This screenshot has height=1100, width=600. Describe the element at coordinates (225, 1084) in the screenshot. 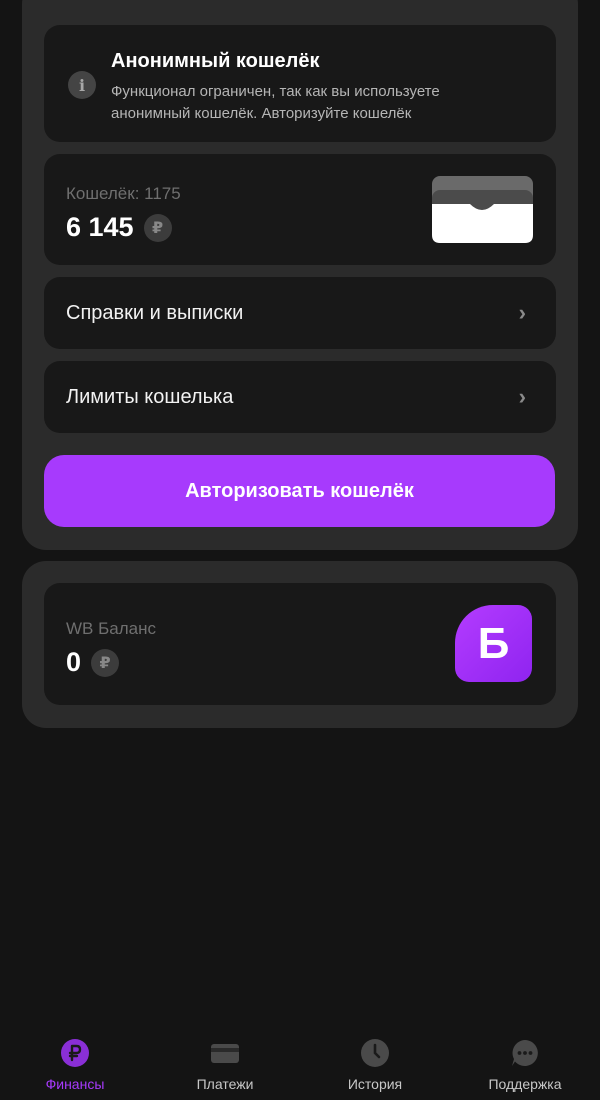

I see `nav-item-label: Платежи` at that location.